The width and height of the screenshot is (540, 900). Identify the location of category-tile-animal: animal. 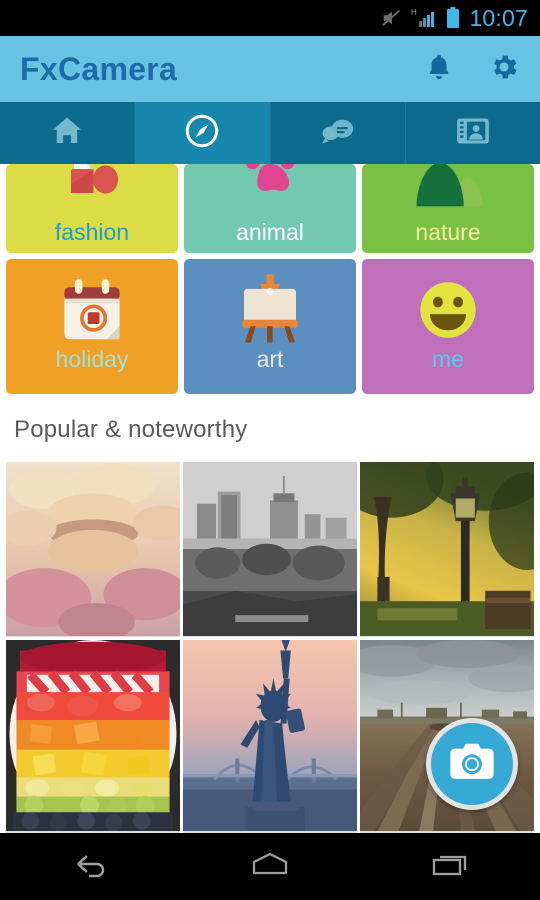
(270, 208).